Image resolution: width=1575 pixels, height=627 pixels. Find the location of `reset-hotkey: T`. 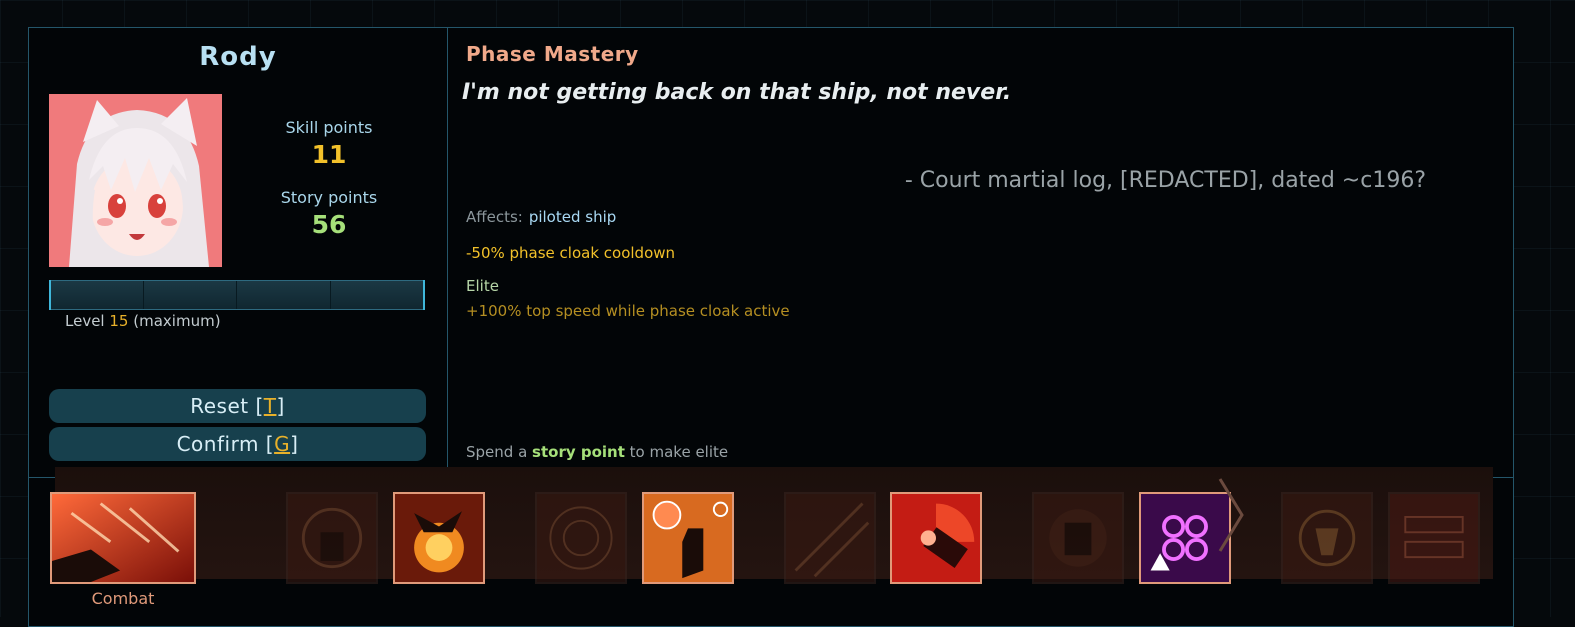

reset-hotkey: T is located at coordinates (270, 406).